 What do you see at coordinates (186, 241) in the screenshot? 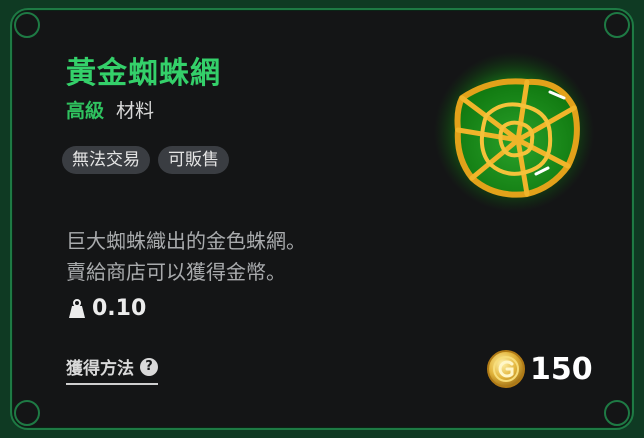
I see `description-line: 巨大蜘蛛織出的金色蛛網。` at bounding box center [186, 241].